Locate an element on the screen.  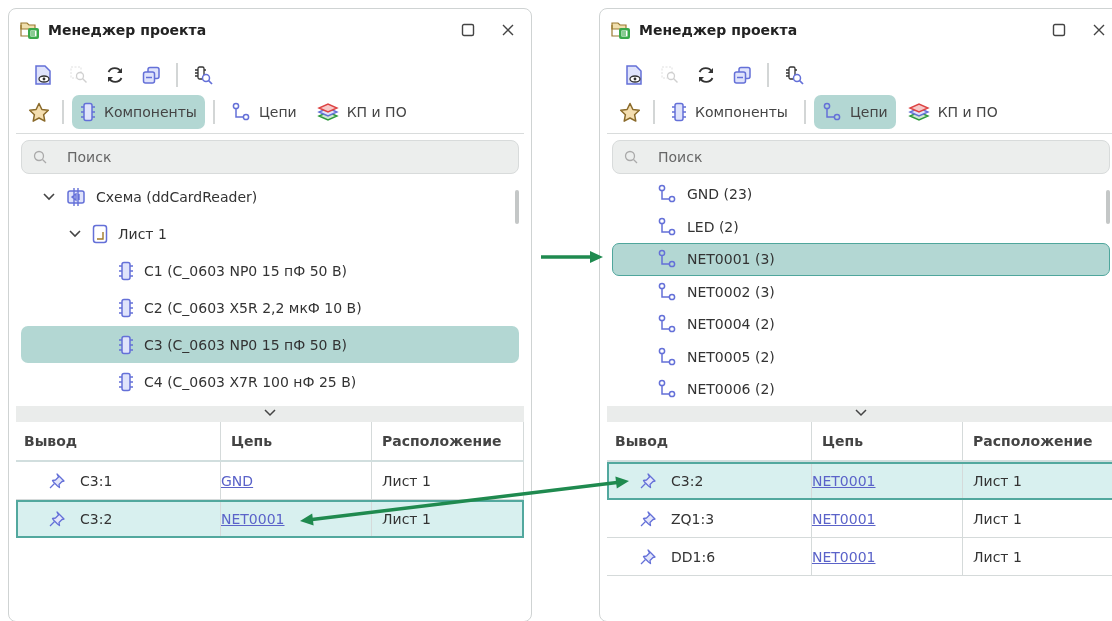
table-row: ZQ1:3 NET0001 Лист 1 is located at coordinates (859, 519).